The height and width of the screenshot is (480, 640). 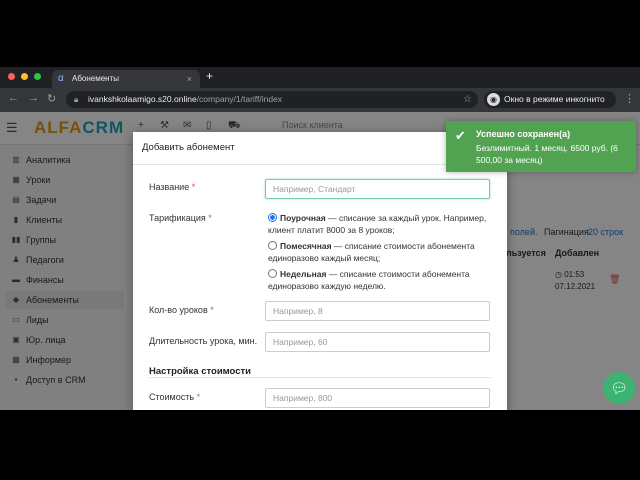 What do you see at coordinates (96, 78) in the screenshot?
I see `tab-title: Абонементы` at bounding box center [96, 78].